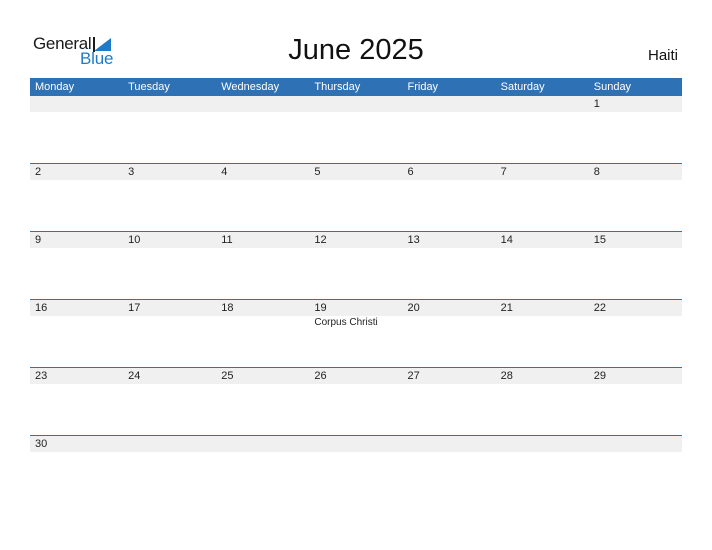 The width and height of the screenshot is (712, 550). I want to click on day-cell: 19 Corpus Christi, so click(356, 333).